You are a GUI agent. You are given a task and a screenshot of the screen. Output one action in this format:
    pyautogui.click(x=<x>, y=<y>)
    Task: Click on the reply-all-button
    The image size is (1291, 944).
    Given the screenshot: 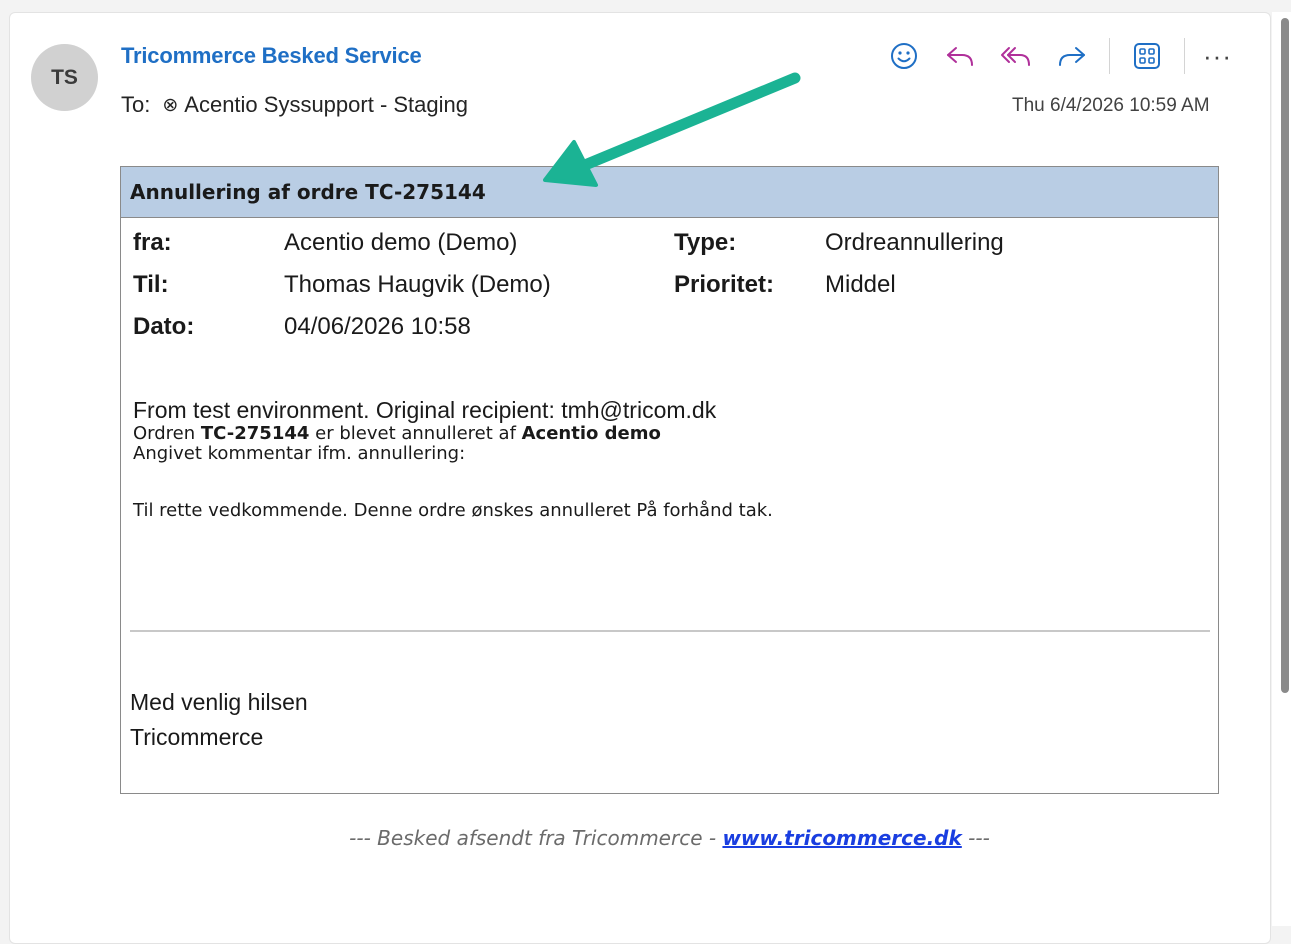 What is the action you would take?
    pyautogui.click(x=1016, y=56)
    